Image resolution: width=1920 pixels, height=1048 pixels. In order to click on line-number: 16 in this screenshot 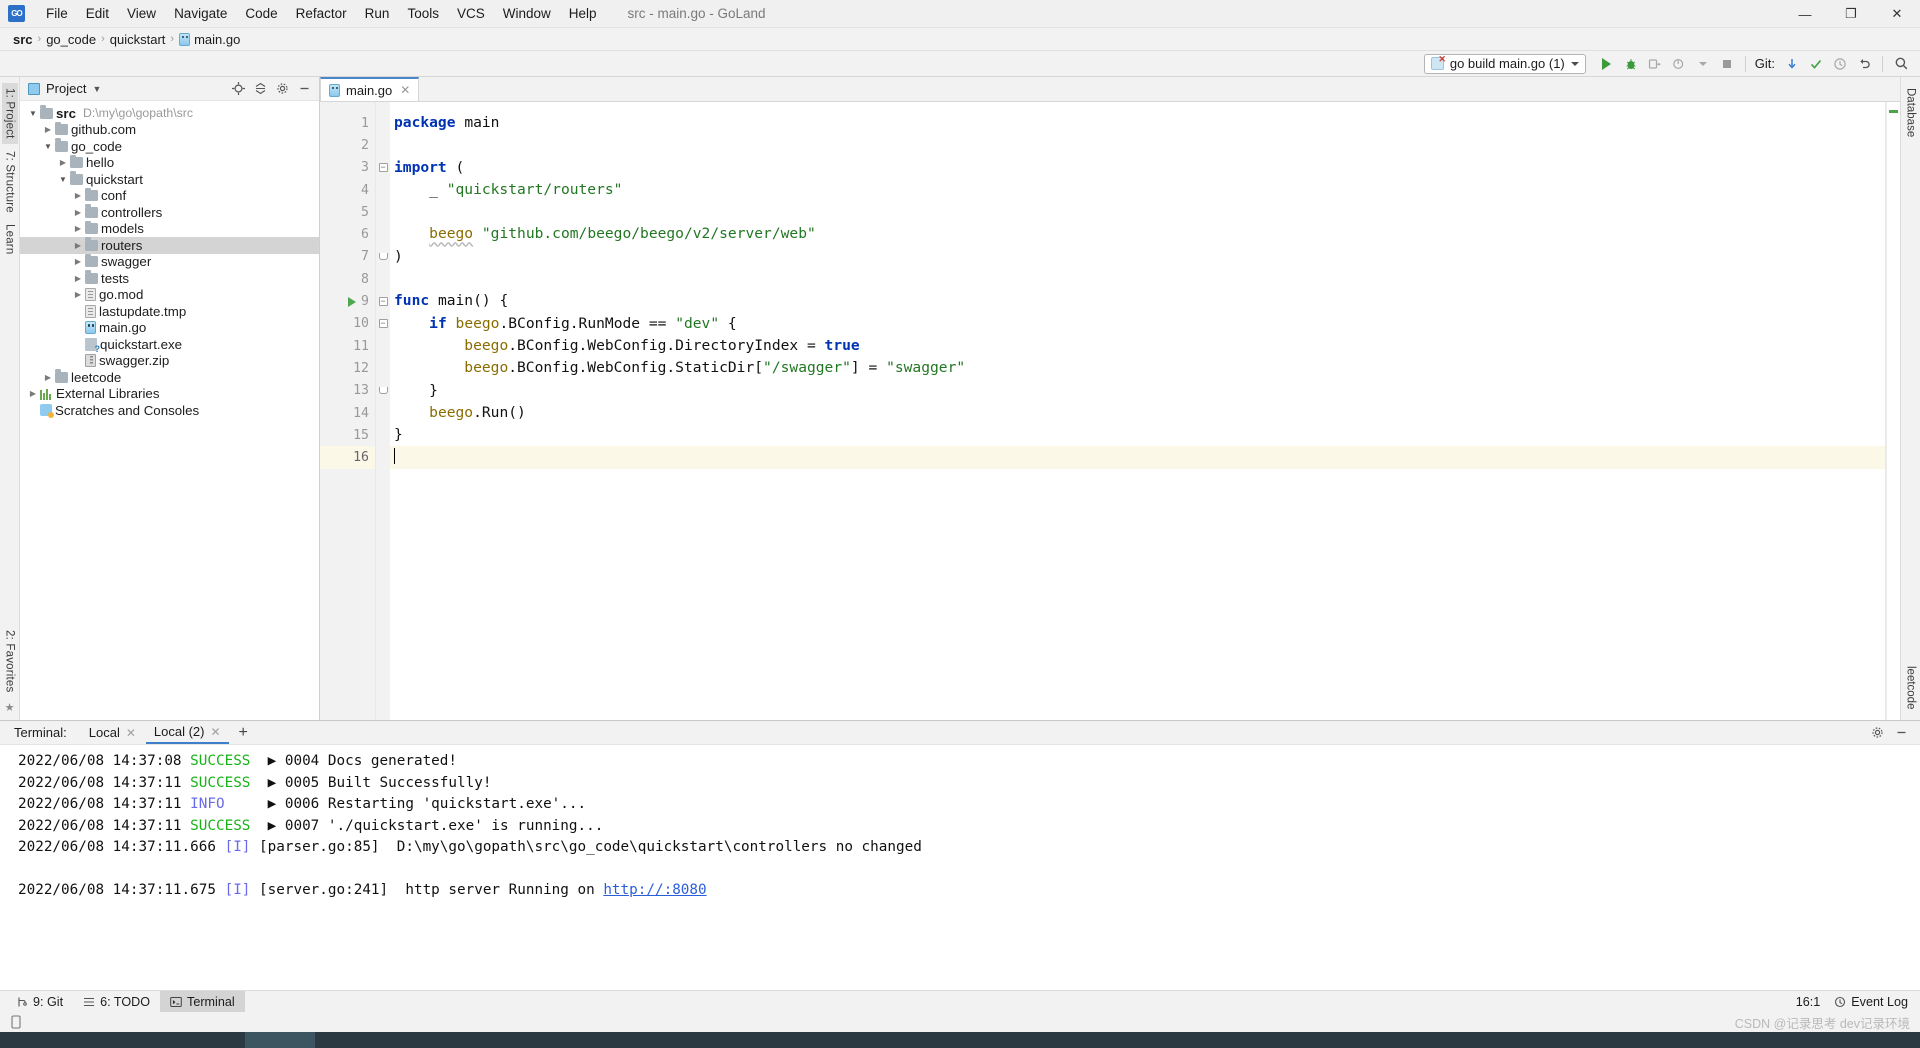, I will do `click(347, 457)`.